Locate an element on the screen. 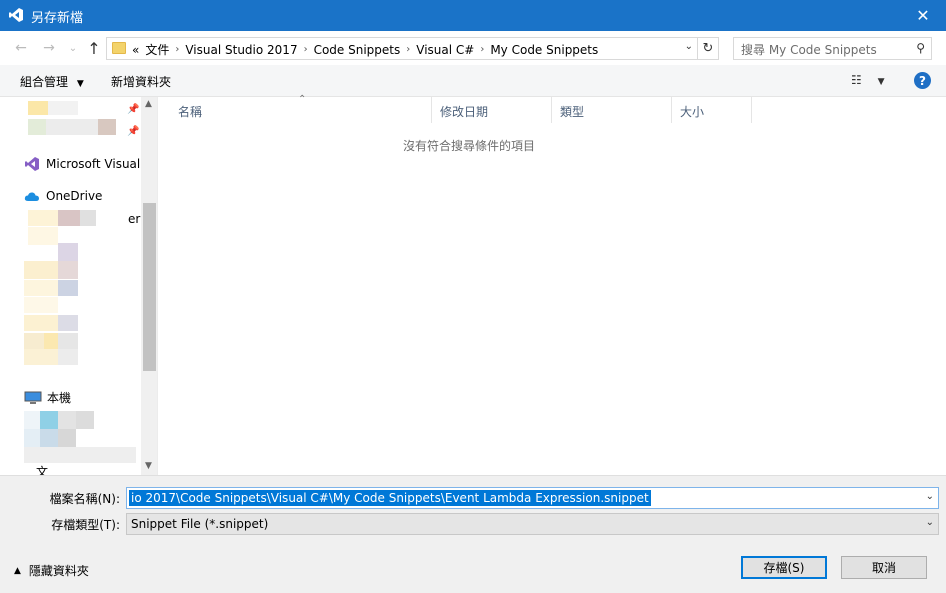 This screenshot has width=946, height=593. title-bar: 另存新檔 ✕ is located at coordinates (473, 15).